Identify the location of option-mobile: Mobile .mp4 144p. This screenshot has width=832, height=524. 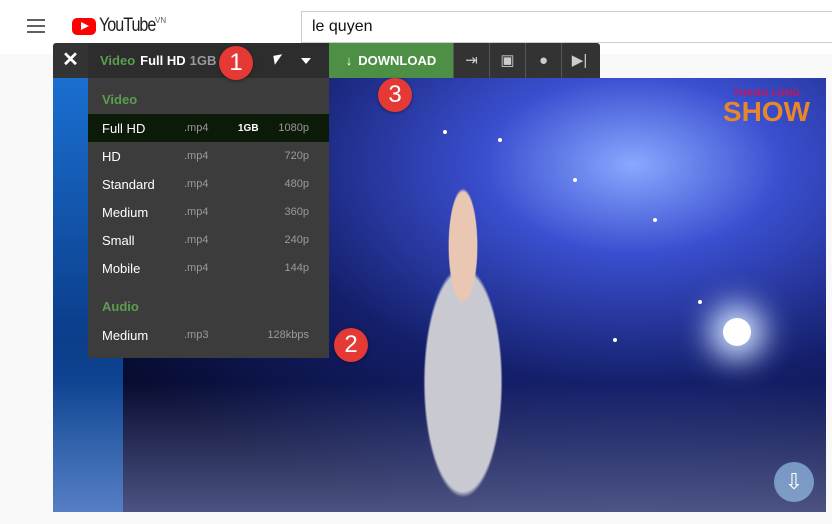
(208, 268).